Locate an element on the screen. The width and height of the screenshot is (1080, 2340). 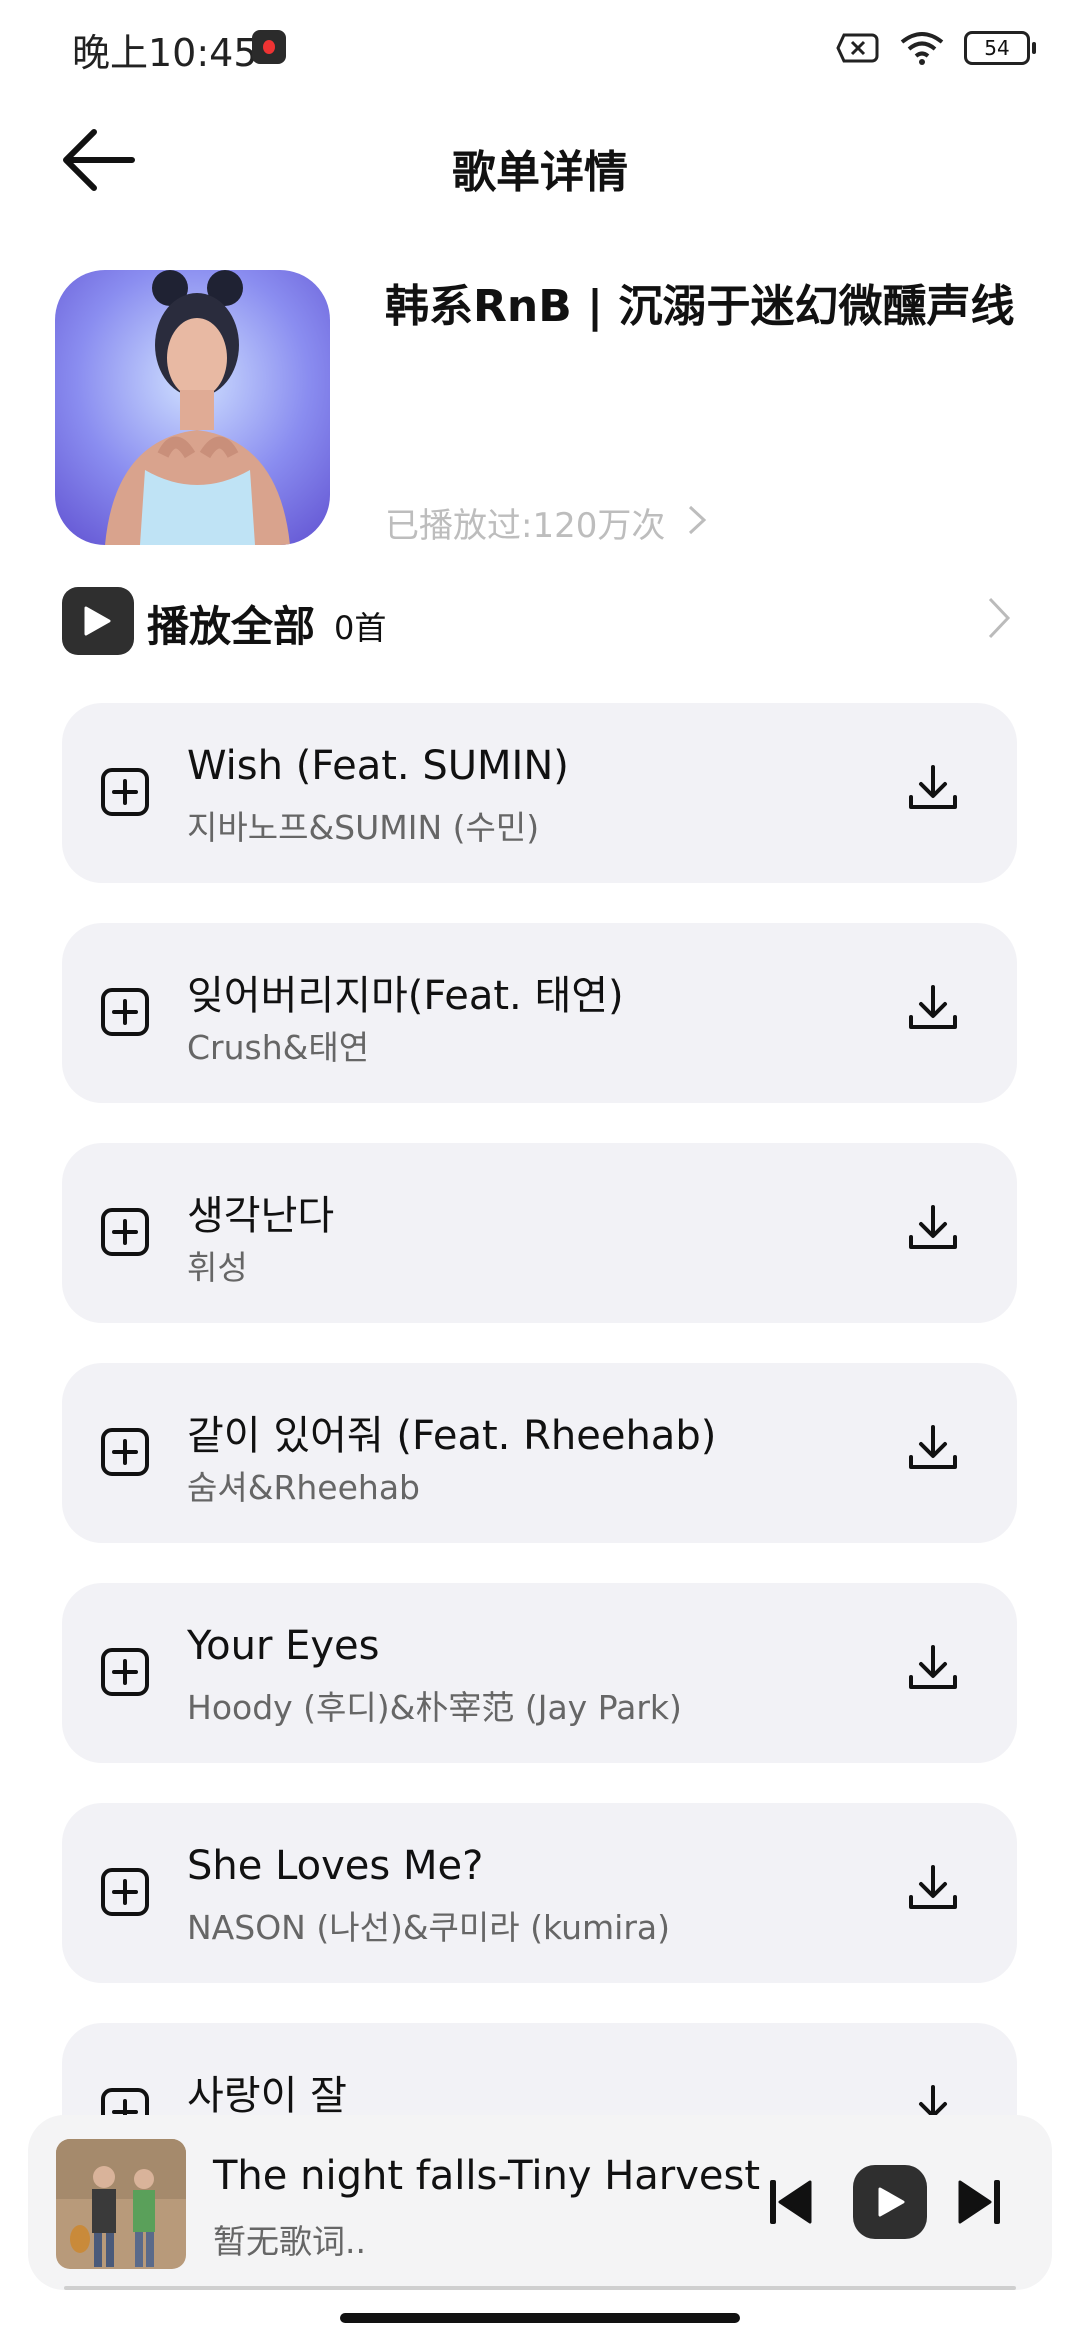
sim-error-icon is located at coordinates (857, 48).